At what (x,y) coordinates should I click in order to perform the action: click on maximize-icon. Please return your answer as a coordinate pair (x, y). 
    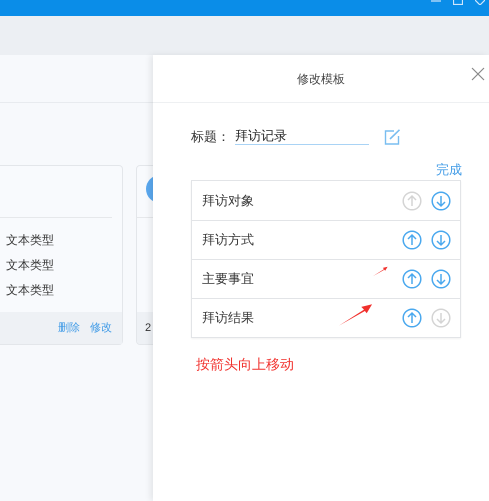
    Looking at the image, I should click on (458, 2).